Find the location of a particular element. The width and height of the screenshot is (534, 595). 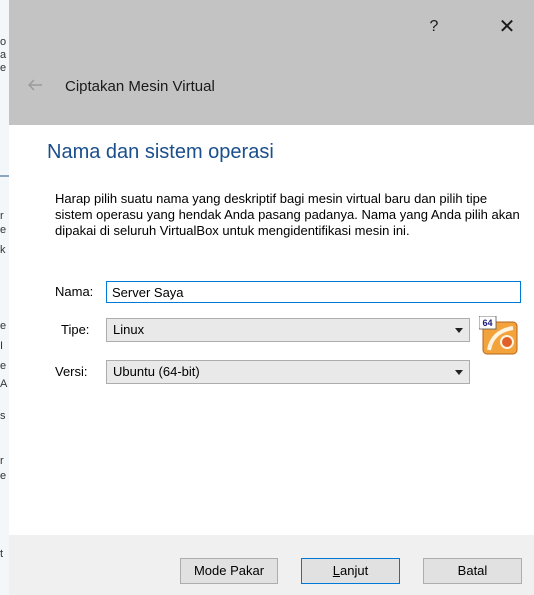

background-divider is located at coordinates (4, 176).